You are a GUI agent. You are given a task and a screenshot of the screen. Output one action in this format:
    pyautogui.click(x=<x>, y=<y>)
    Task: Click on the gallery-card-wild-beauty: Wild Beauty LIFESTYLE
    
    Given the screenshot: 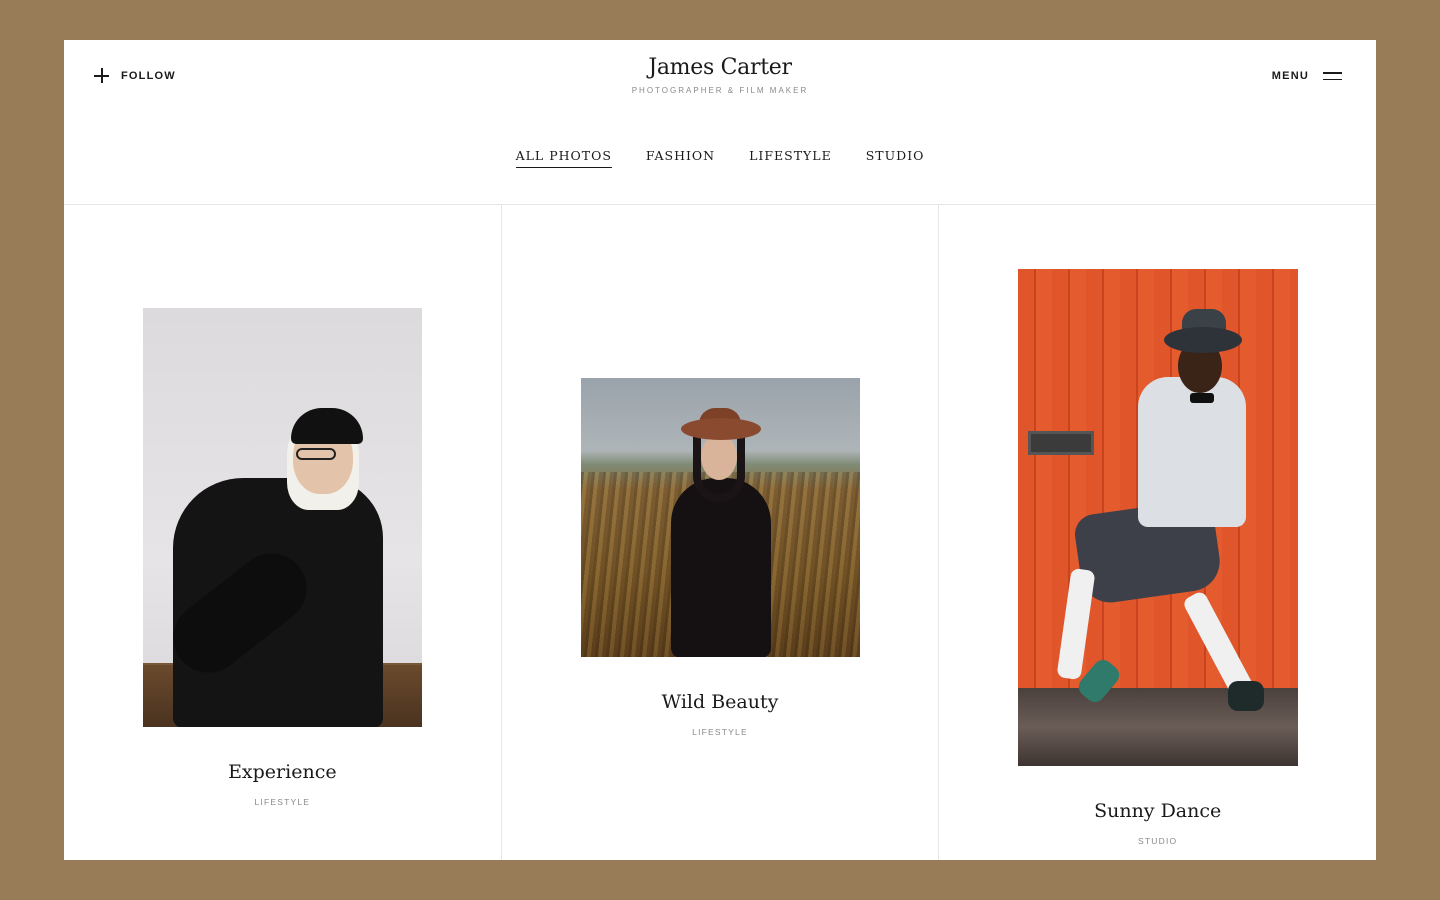 What is the action you would take?
    pyautogui.click(x=720, y=557)
    